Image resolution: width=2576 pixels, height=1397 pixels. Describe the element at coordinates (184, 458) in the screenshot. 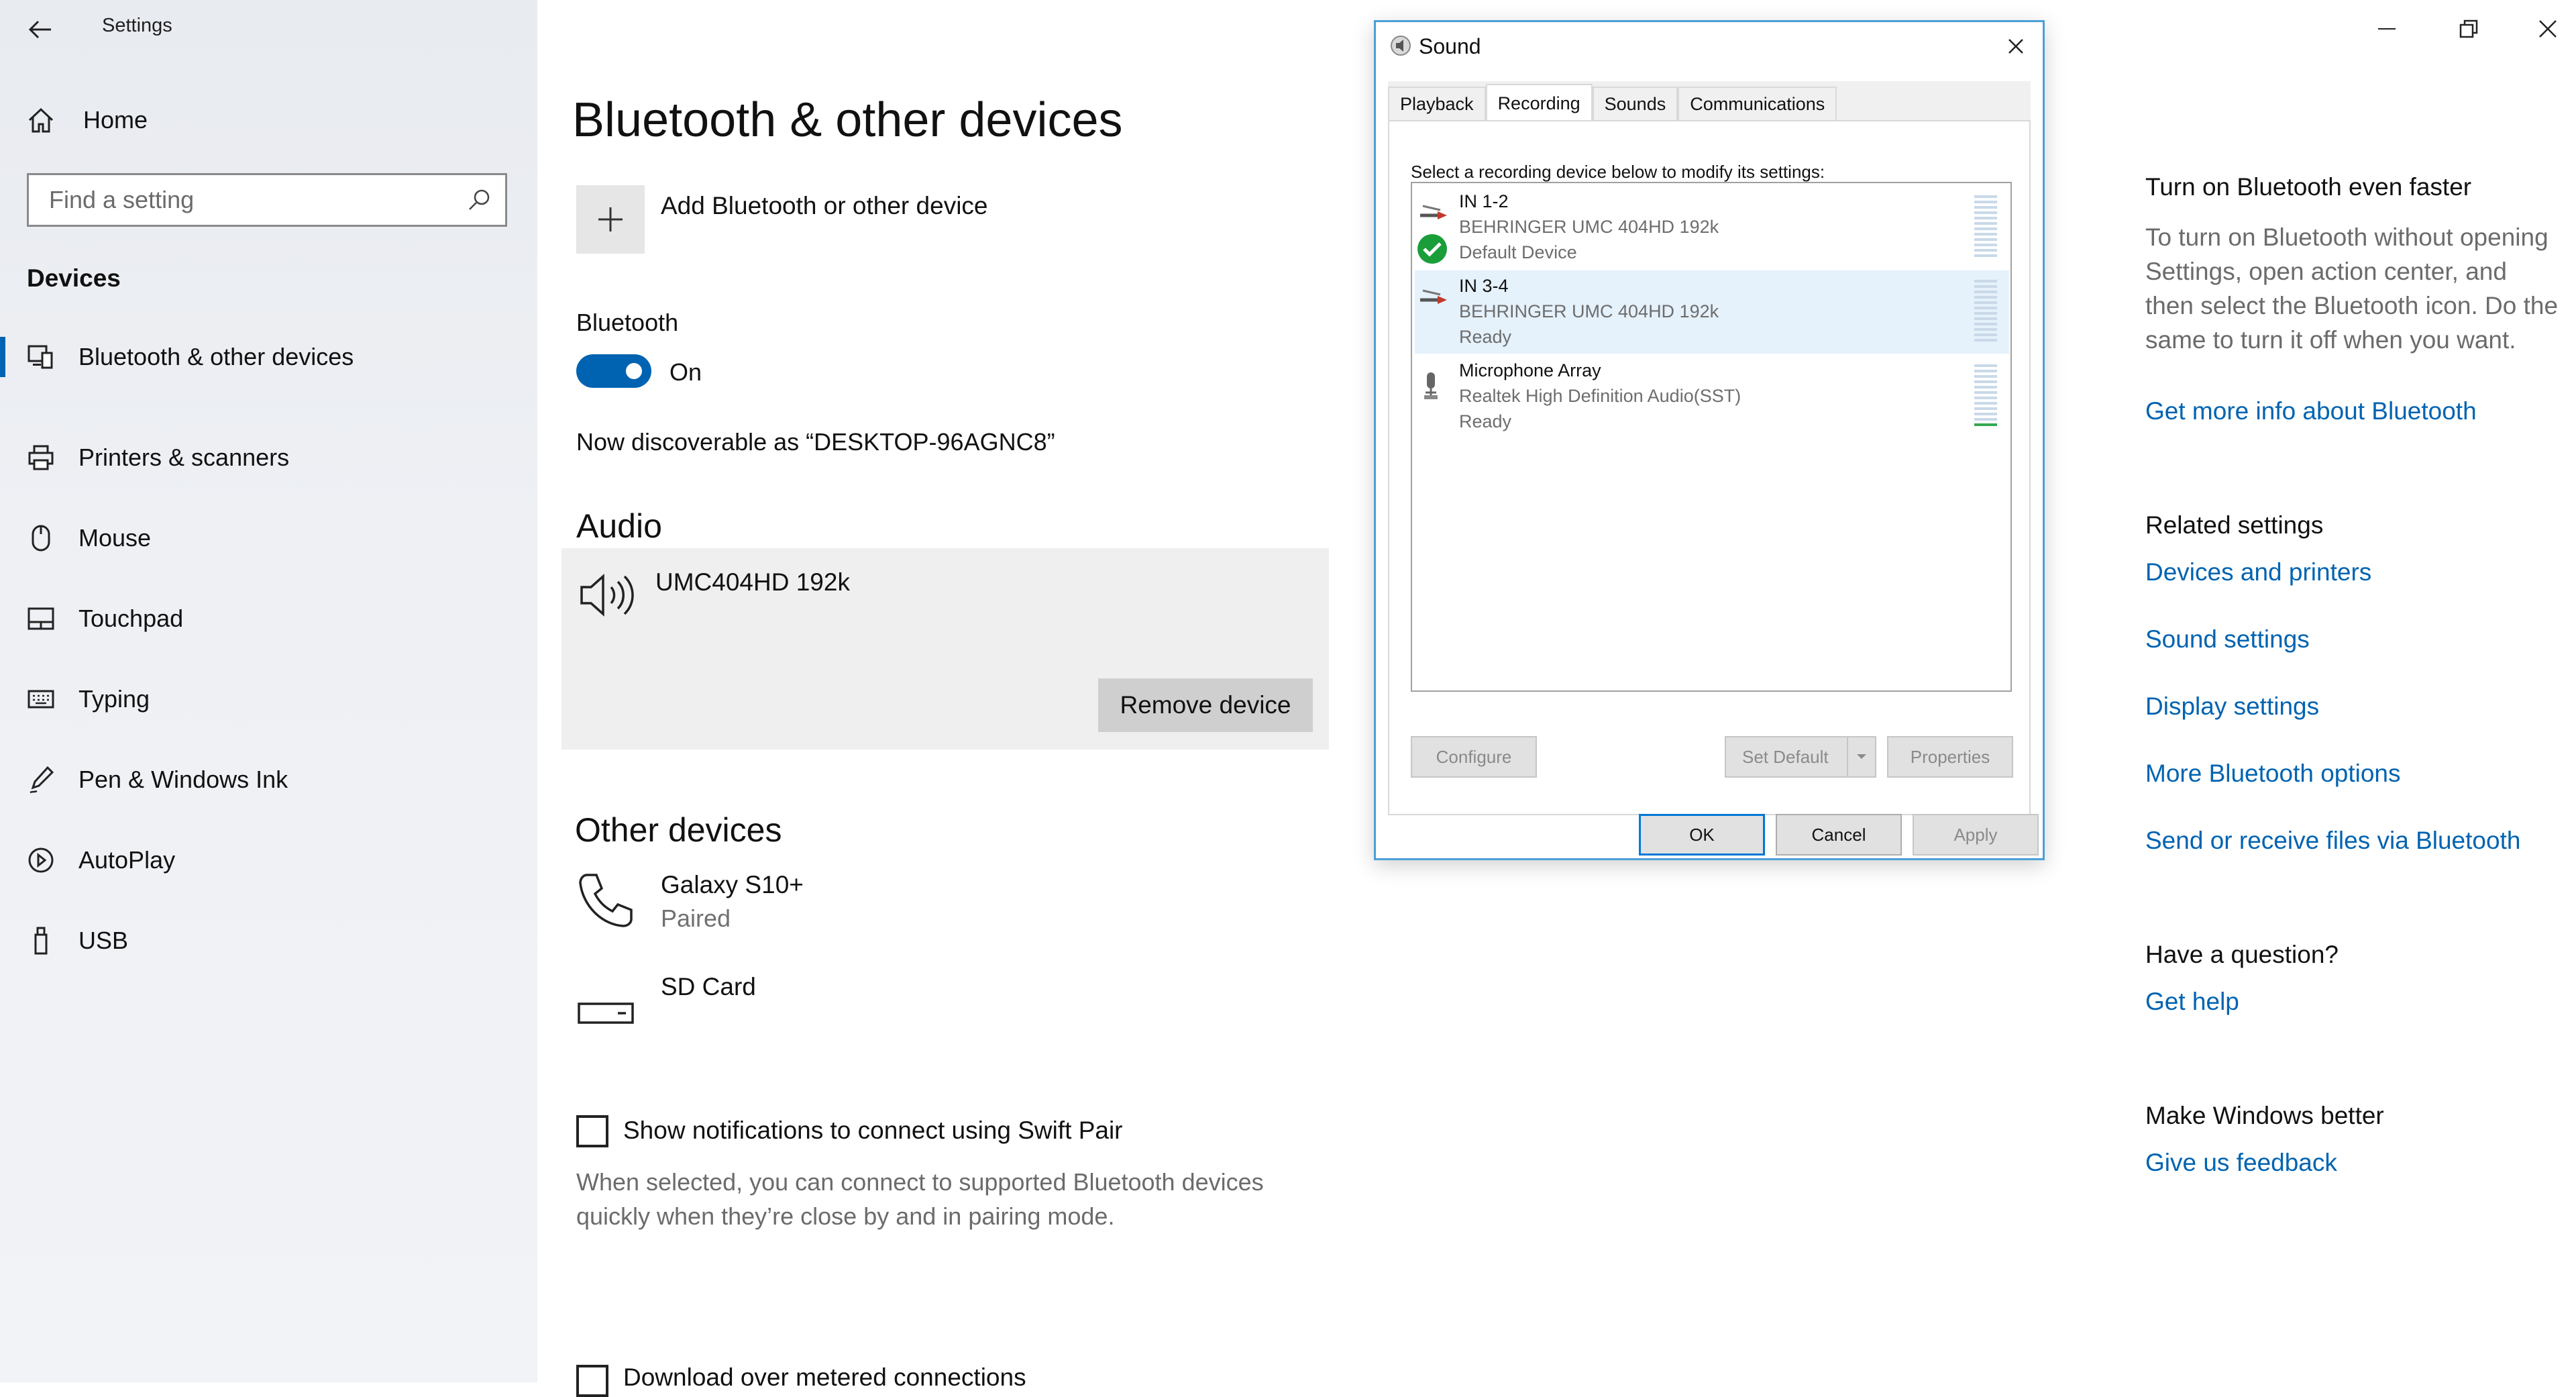

I see `sidebar-item-label: Printers & scanners` at that location.